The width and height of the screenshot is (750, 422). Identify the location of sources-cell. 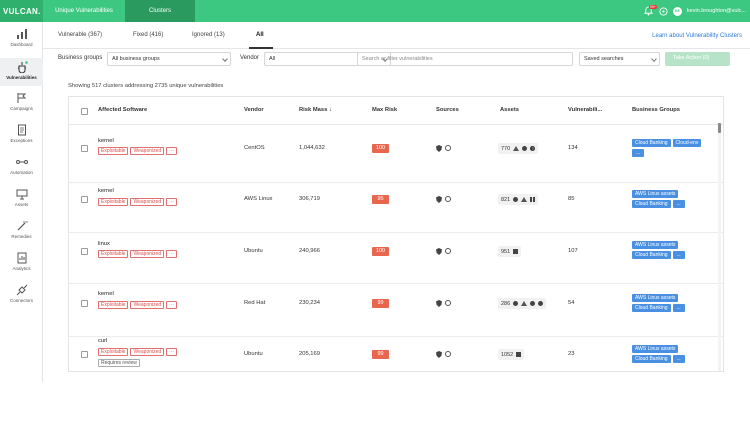
(443, 148).